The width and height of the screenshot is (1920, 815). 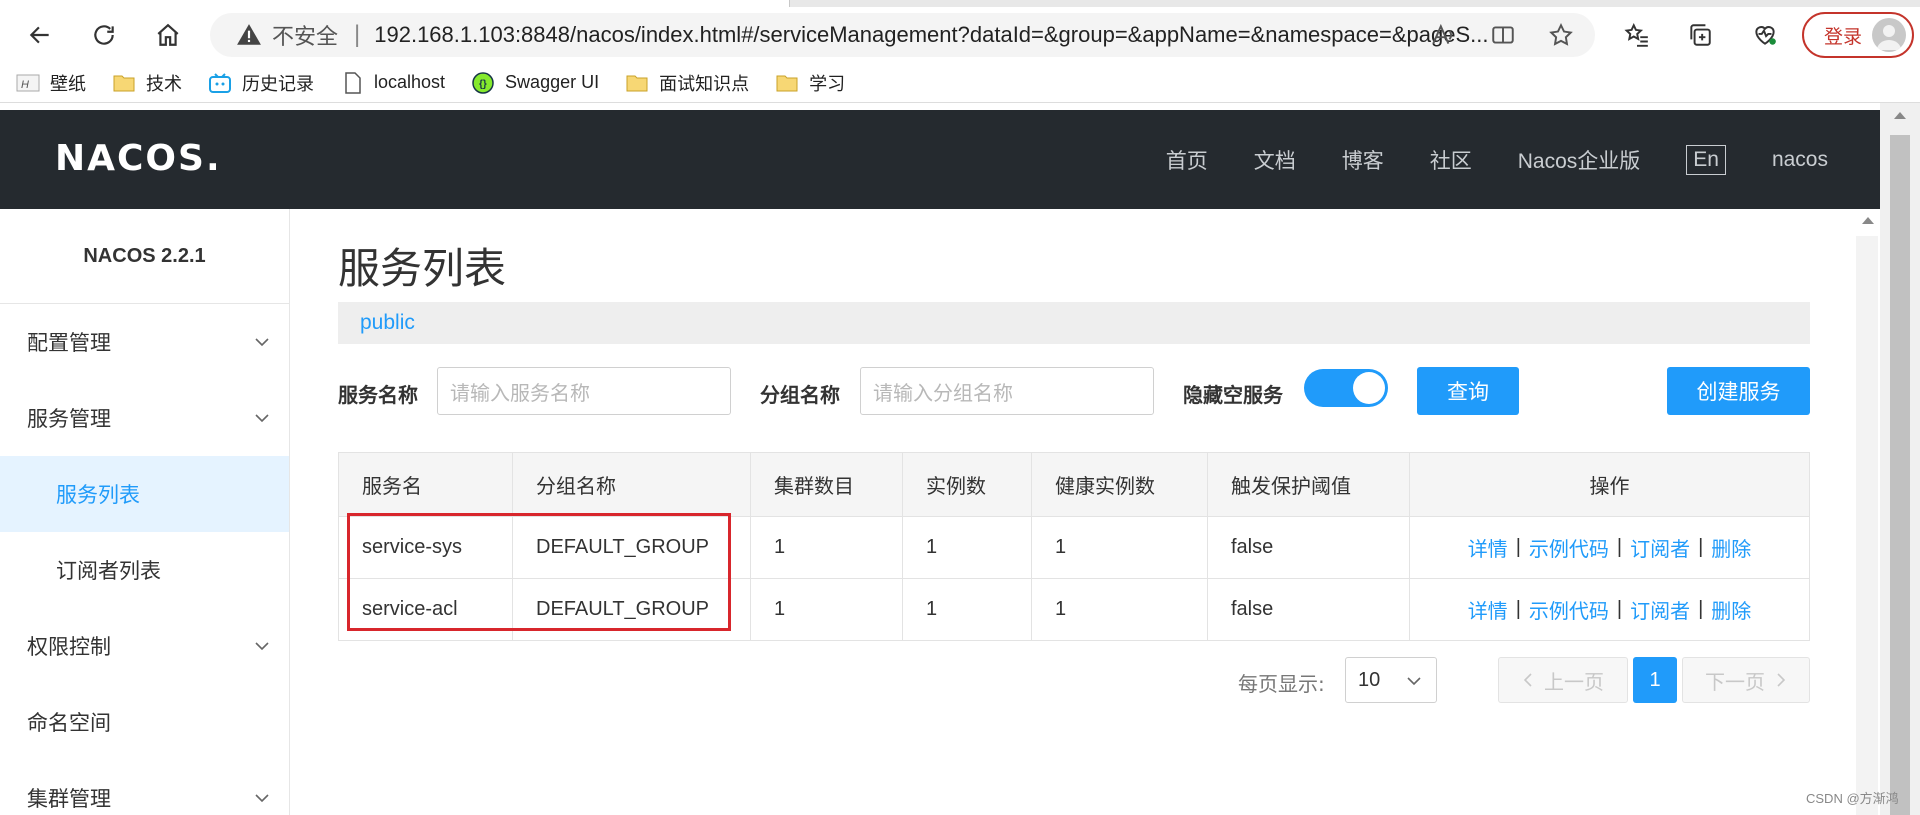 I want to click on namespace-bar: public, so click(x=1074, y=323).